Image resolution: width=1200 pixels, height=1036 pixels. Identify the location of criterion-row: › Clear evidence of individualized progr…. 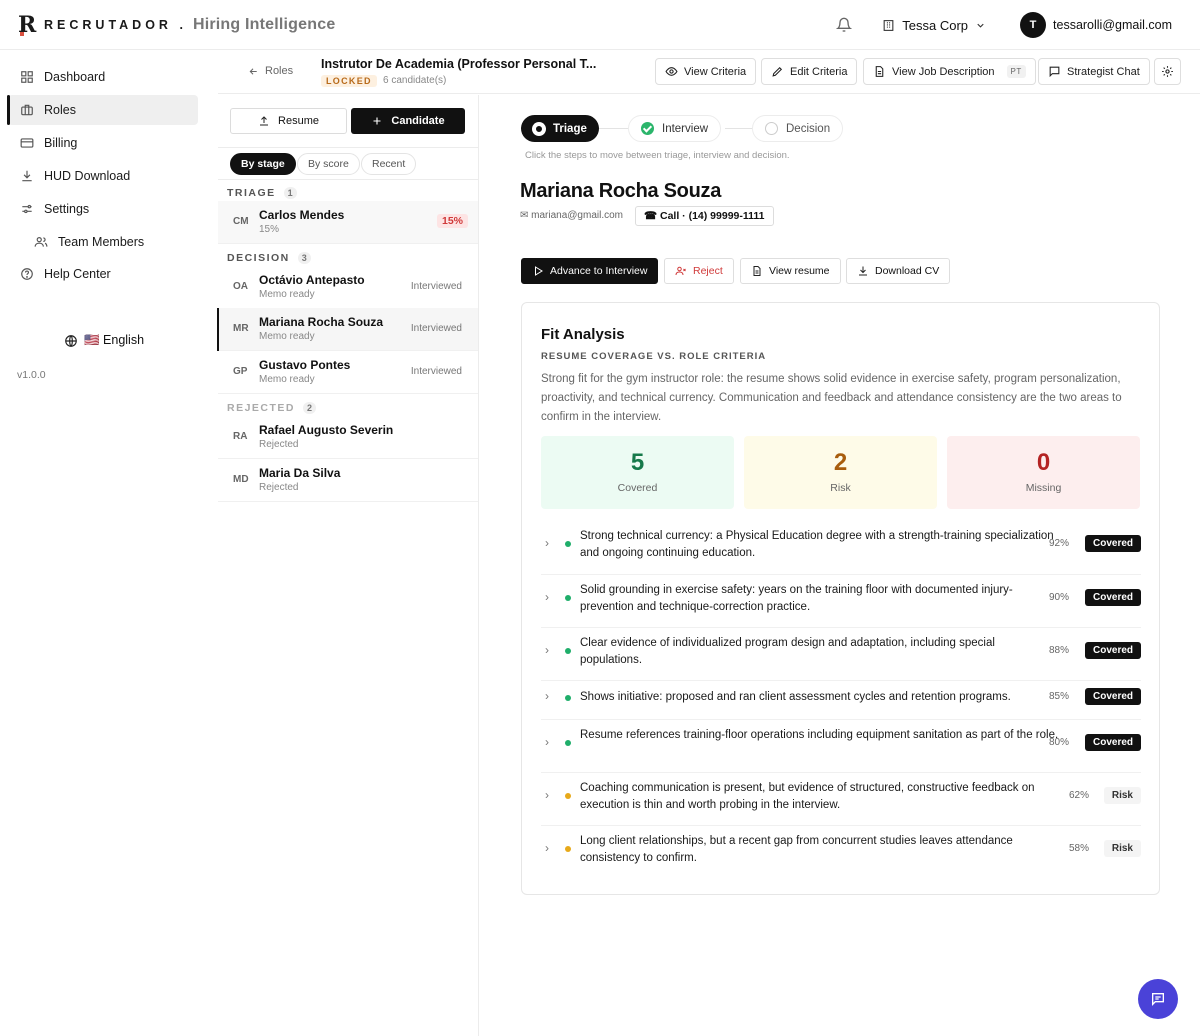
(841, 654).